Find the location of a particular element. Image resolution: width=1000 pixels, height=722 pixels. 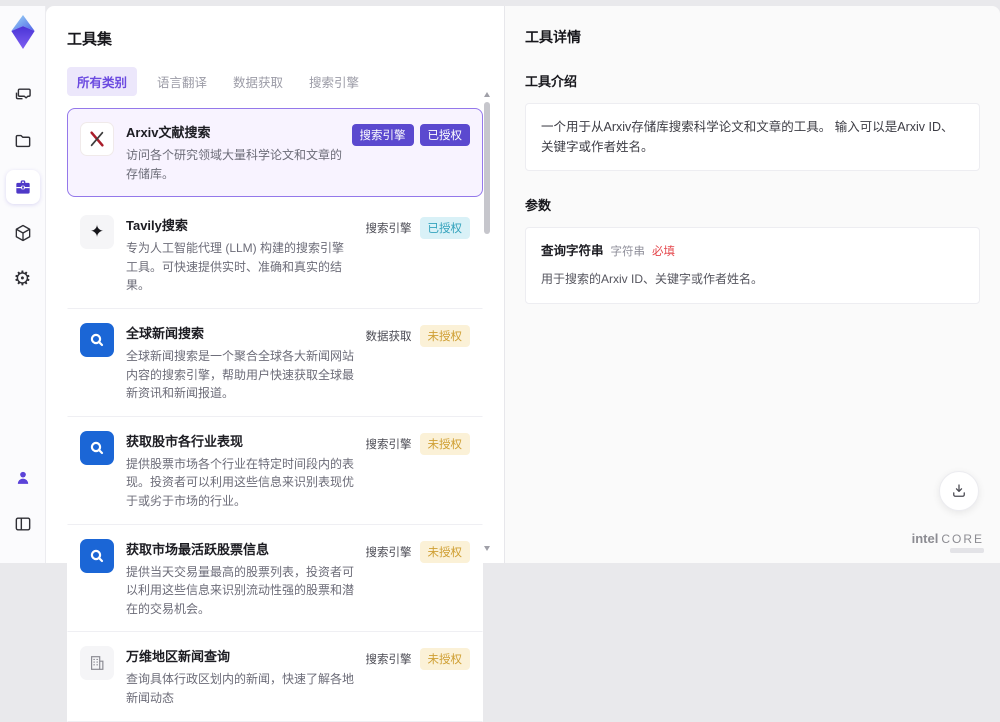

tool-description: 访问各个研究领域大量科学论文和文章的存储库。 is located at coordinates (235, 164).